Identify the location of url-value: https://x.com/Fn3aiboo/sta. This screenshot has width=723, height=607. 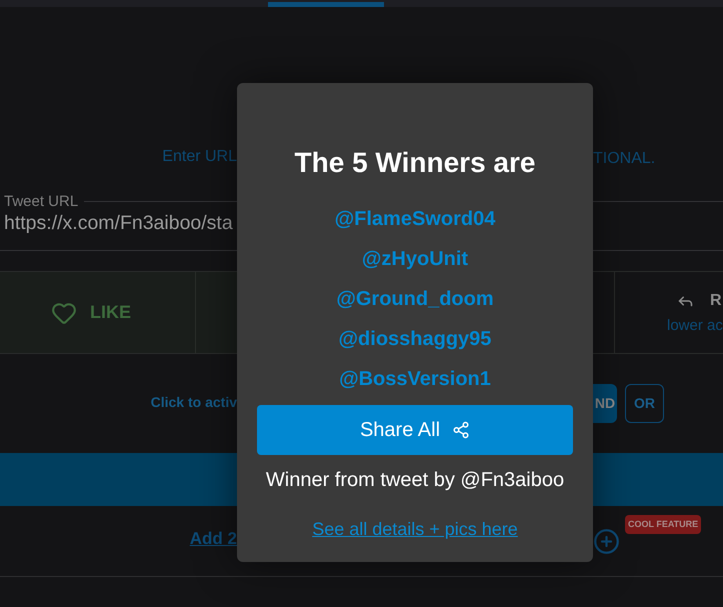
(118, 223).